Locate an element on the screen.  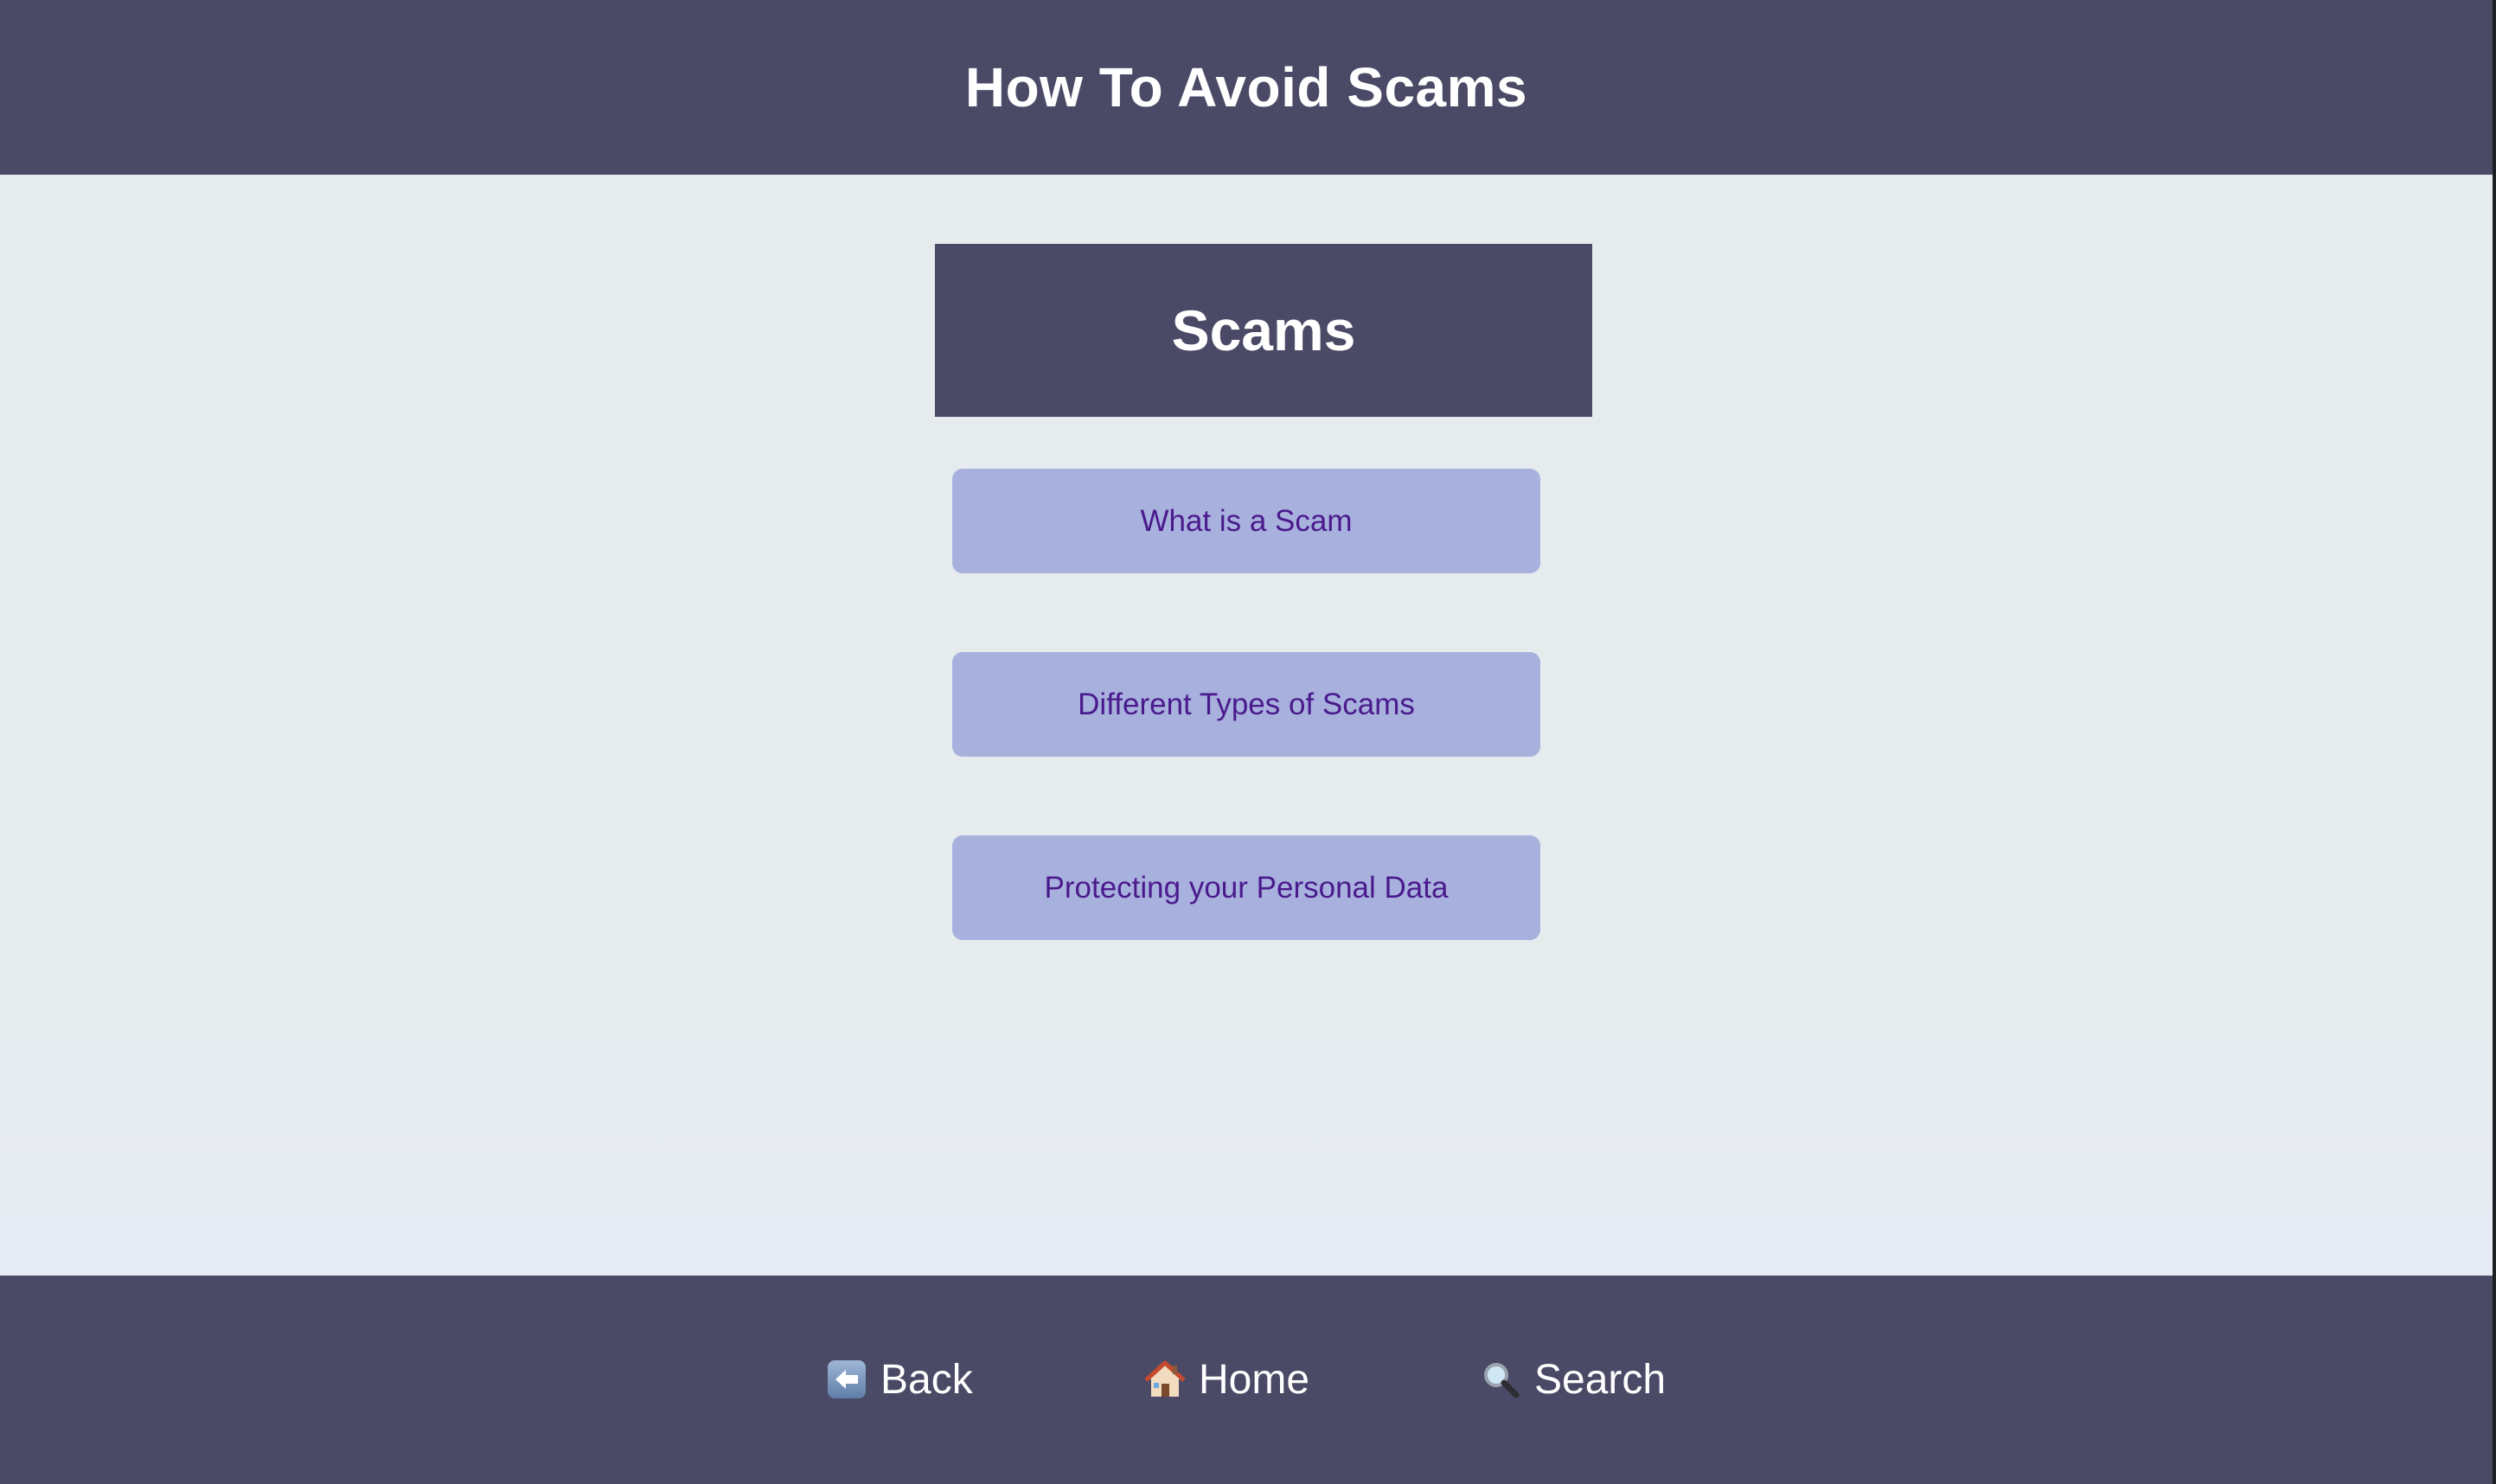
bottom-nav: Back Home Search is located at coordinates (1246, 1380).